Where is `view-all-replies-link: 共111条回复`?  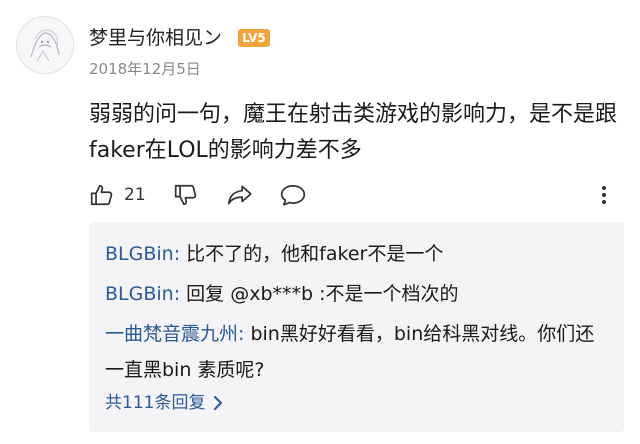
view-all-replies-link: 共111条回复 is located at coordinates (164, 403).